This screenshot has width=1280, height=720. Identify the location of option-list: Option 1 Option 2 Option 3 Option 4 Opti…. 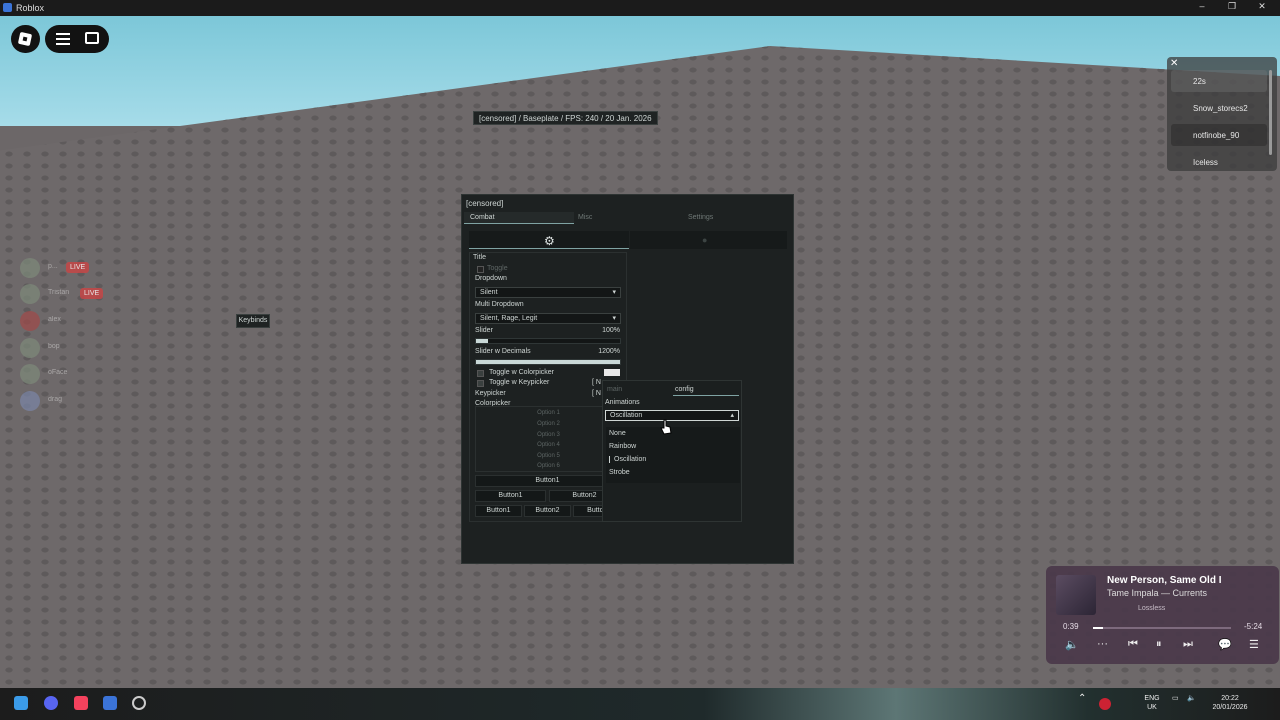
(547, 439).